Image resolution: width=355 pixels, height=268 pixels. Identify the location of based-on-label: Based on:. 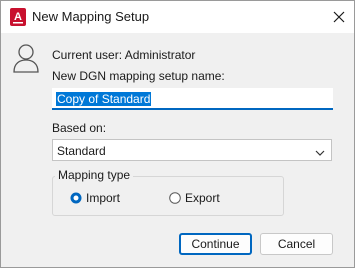
(79, 128).